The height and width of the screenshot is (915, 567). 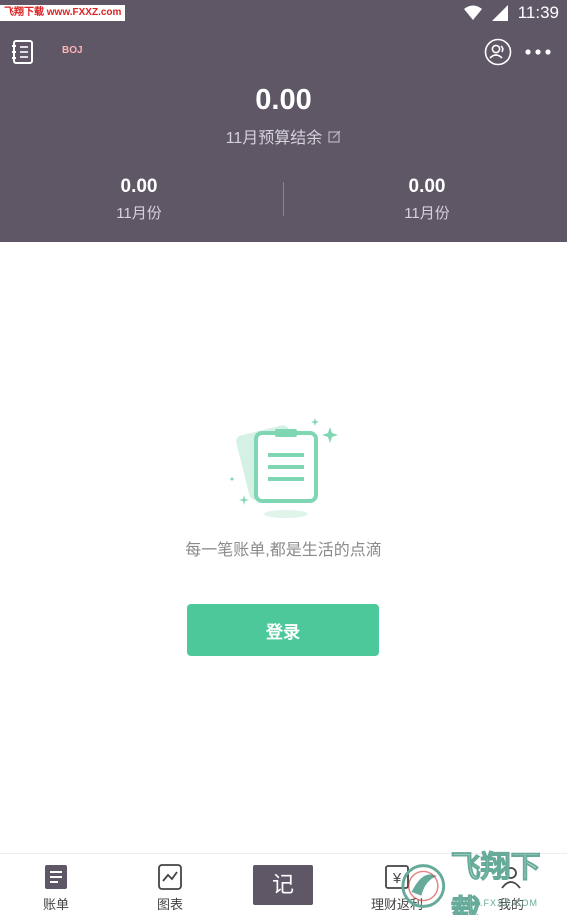 I want to click on empty-state-message: 每一笔账单,都是生活的点滴, so click(x=283, y=550).